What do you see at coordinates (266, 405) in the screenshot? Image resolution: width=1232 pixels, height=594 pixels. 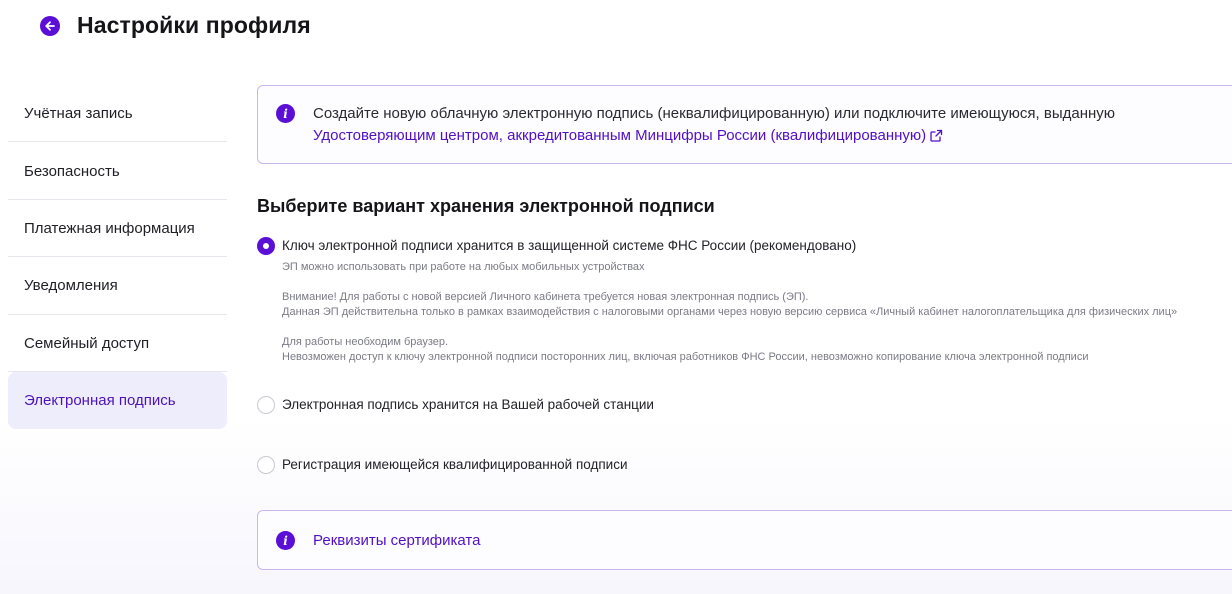 I see `radio-workstation-storage` at bounding box center [266, 405].